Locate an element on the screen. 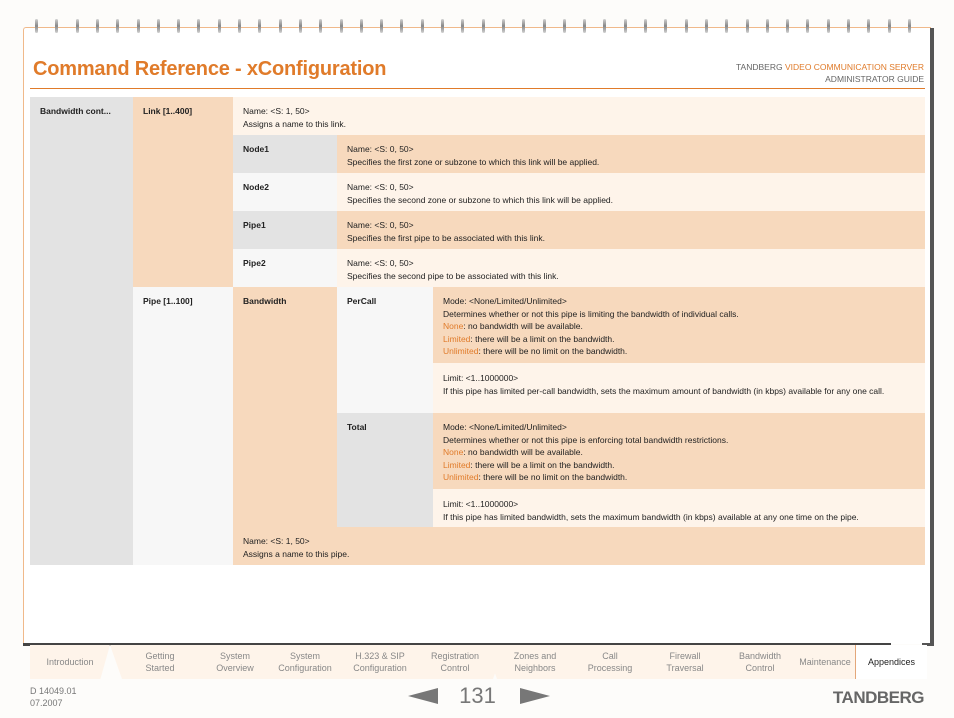 The height and width of the screenshot is (718, 954). bandwidth-label: Bandwidth is located at coordinates (285, 407).